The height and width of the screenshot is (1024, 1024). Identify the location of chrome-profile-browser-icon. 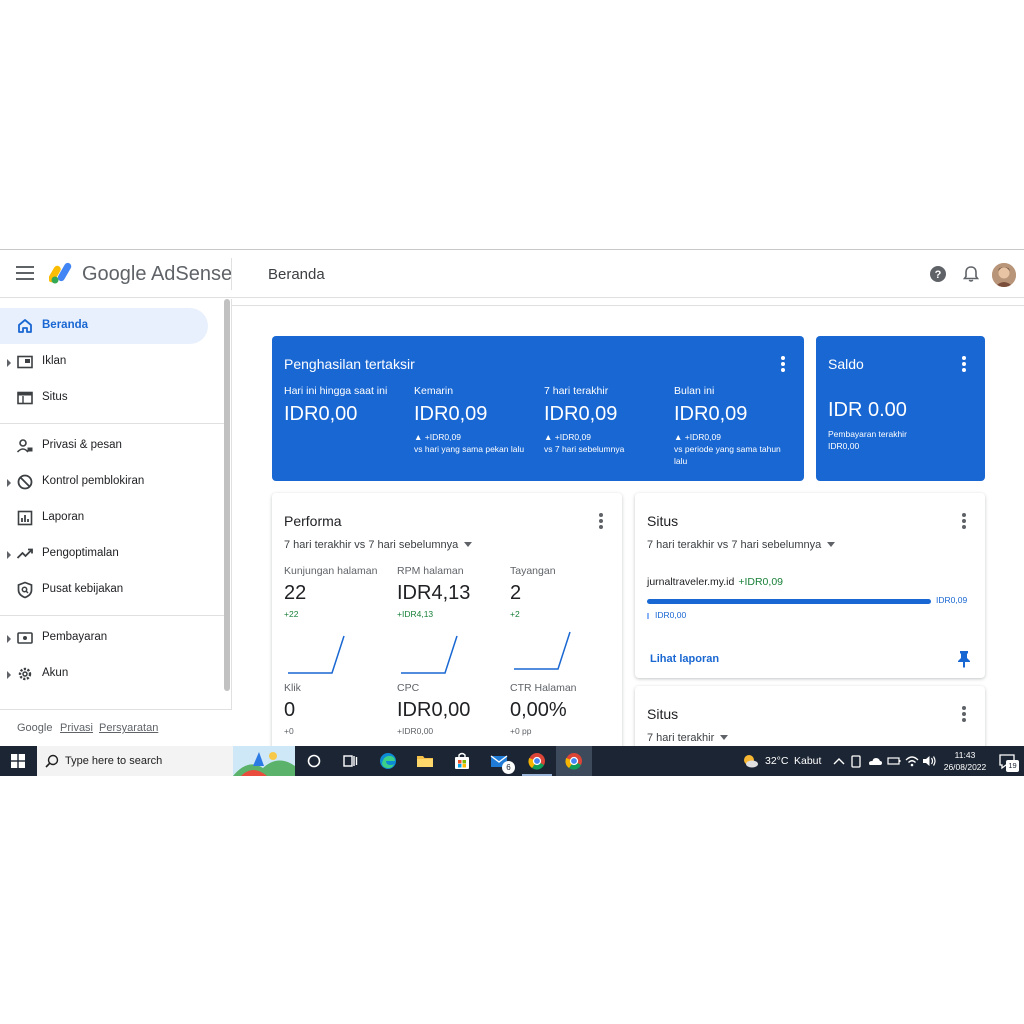
(574, 761).